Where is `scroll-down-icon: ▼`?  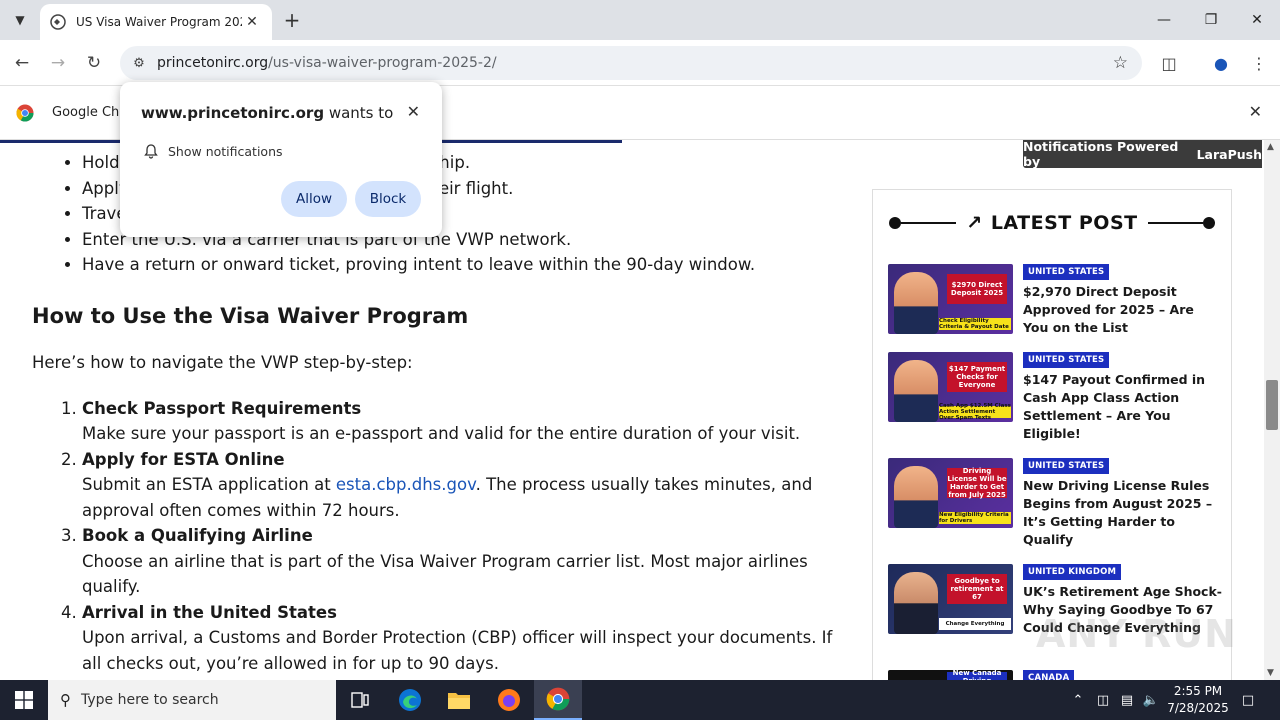
scroll-down-icon: ▼ is located at coordinates (1270, 673).